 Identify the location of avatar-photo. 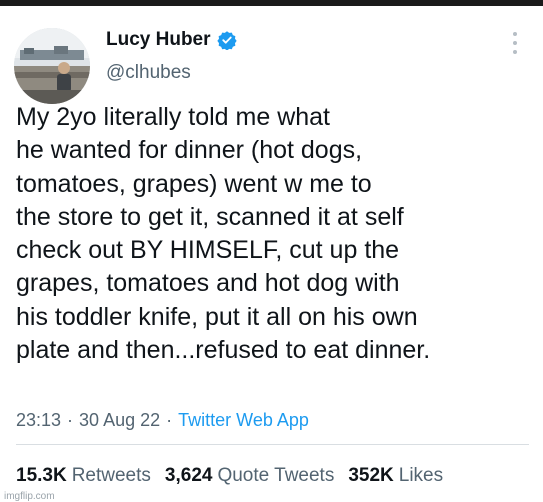
(52, 66).